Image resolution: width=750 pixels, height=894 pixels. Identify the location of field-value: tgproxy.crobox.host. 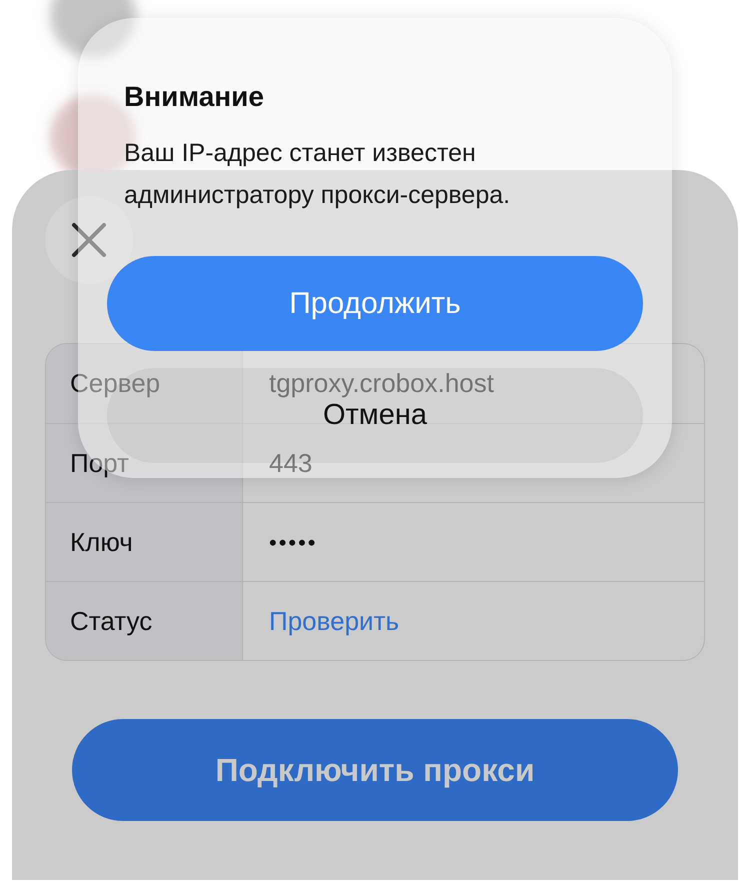
(381, 383).